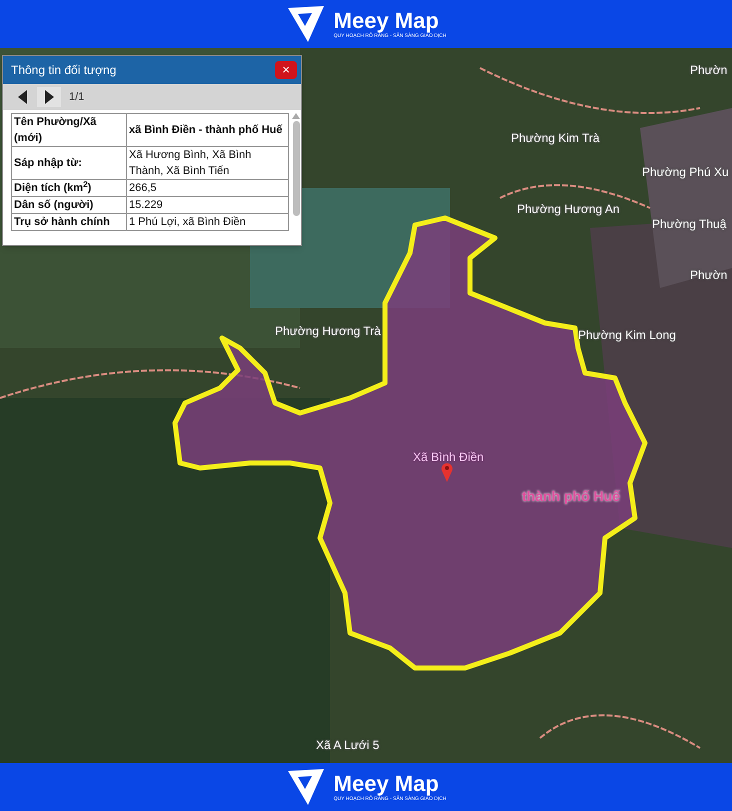  Describe the element at coordinates (69, 222) in the screenshot. I see `field-label: Trụ sở hành chính` at that location.